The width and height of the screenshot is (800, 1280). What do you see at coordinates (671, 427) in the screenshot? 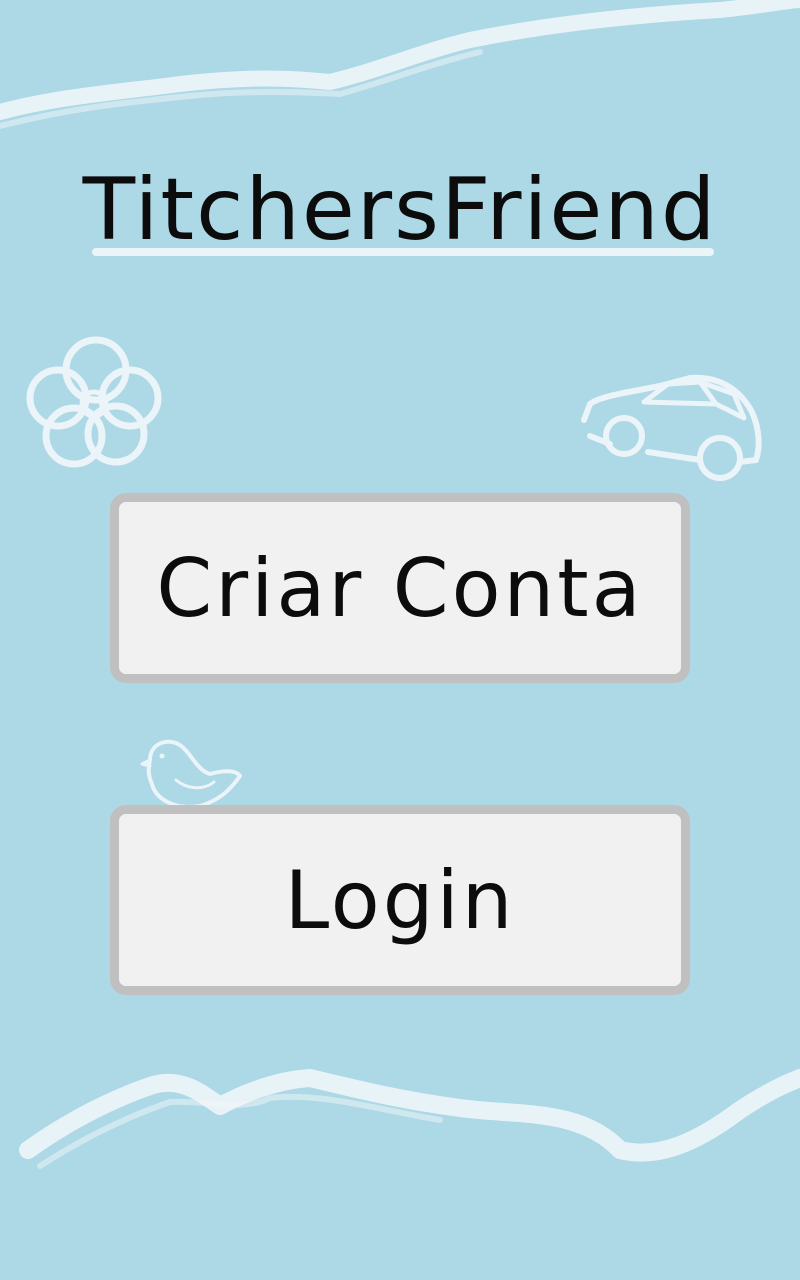
I see `car-icon` at bounding box center [671, 427].